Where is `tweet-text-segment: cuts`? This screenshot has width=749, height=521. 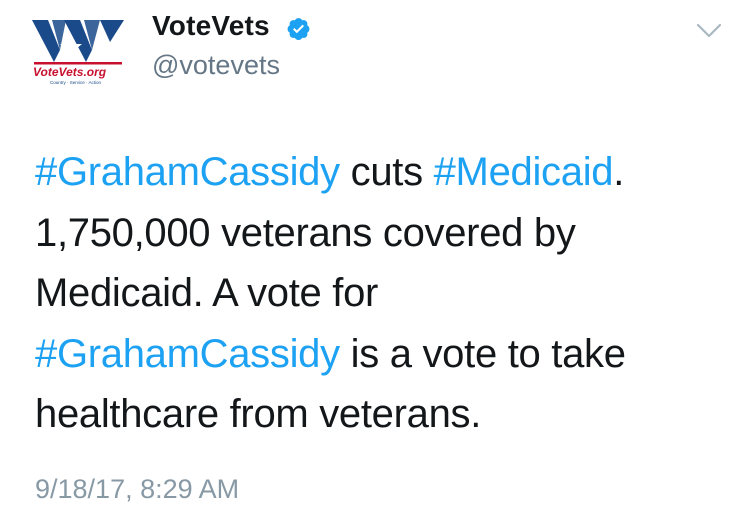 tweet-text-segment: cuts is located at coordinates (386, 172).